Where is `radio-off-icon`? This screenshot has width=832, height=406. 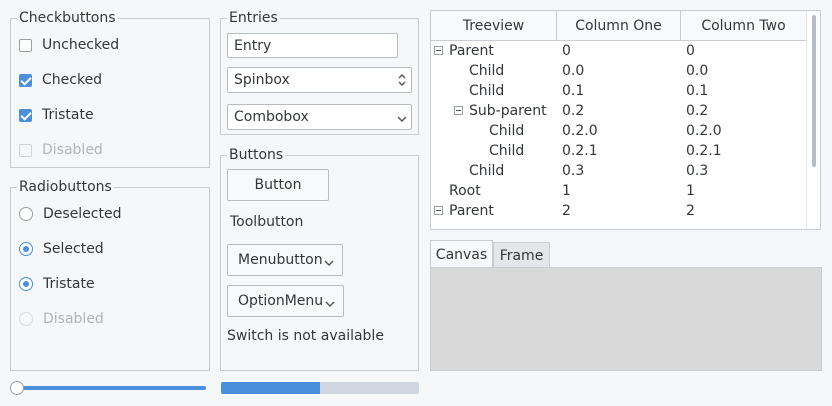 radio-off-icon is located at coordinates (26, 214).